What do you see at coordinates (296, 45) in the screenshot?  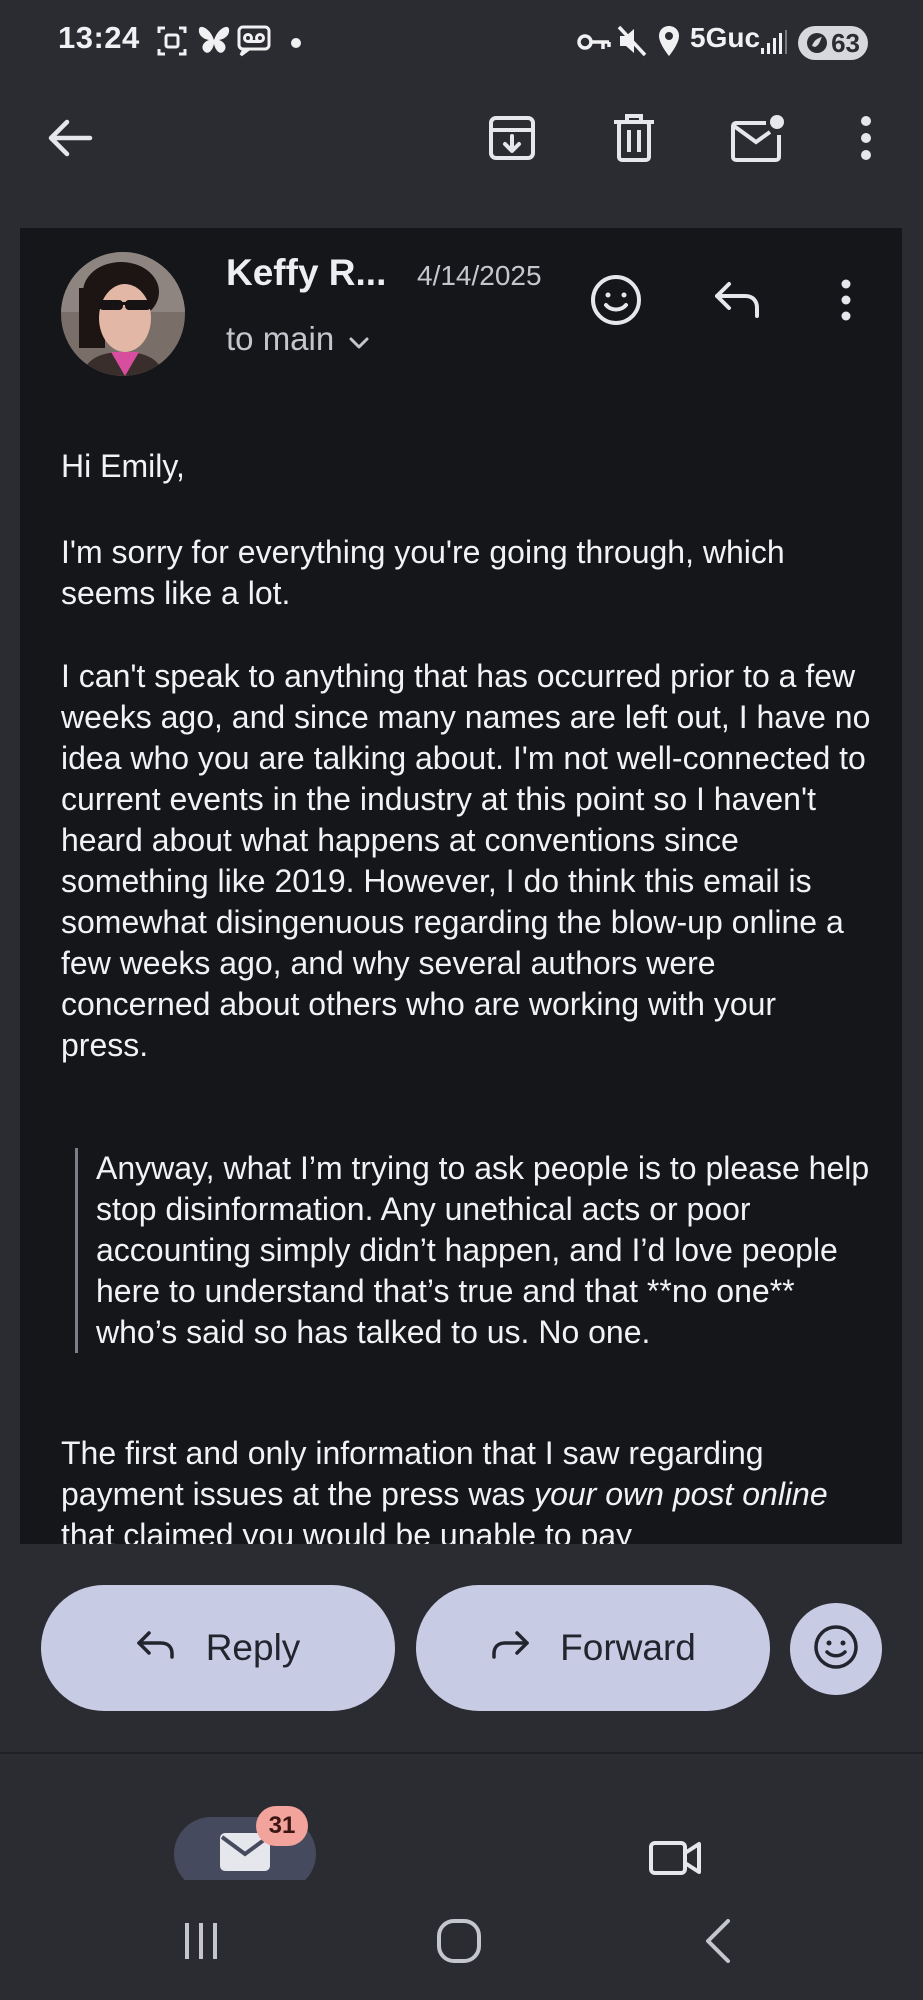 I see `dot-icon` at bounding box center [296, 45].